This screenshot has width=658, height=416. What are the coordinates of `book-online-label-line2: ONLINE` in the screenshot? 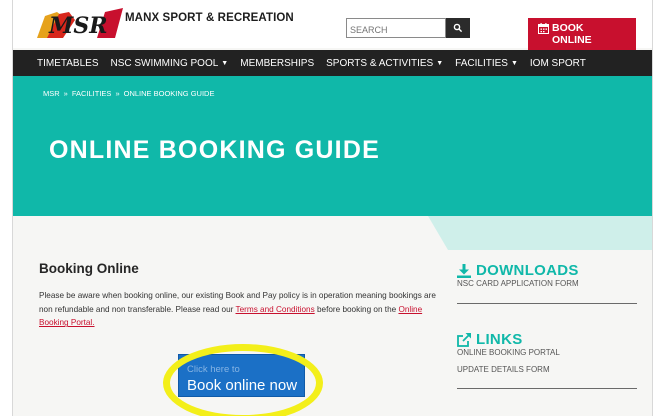 It's located at (572, 40).